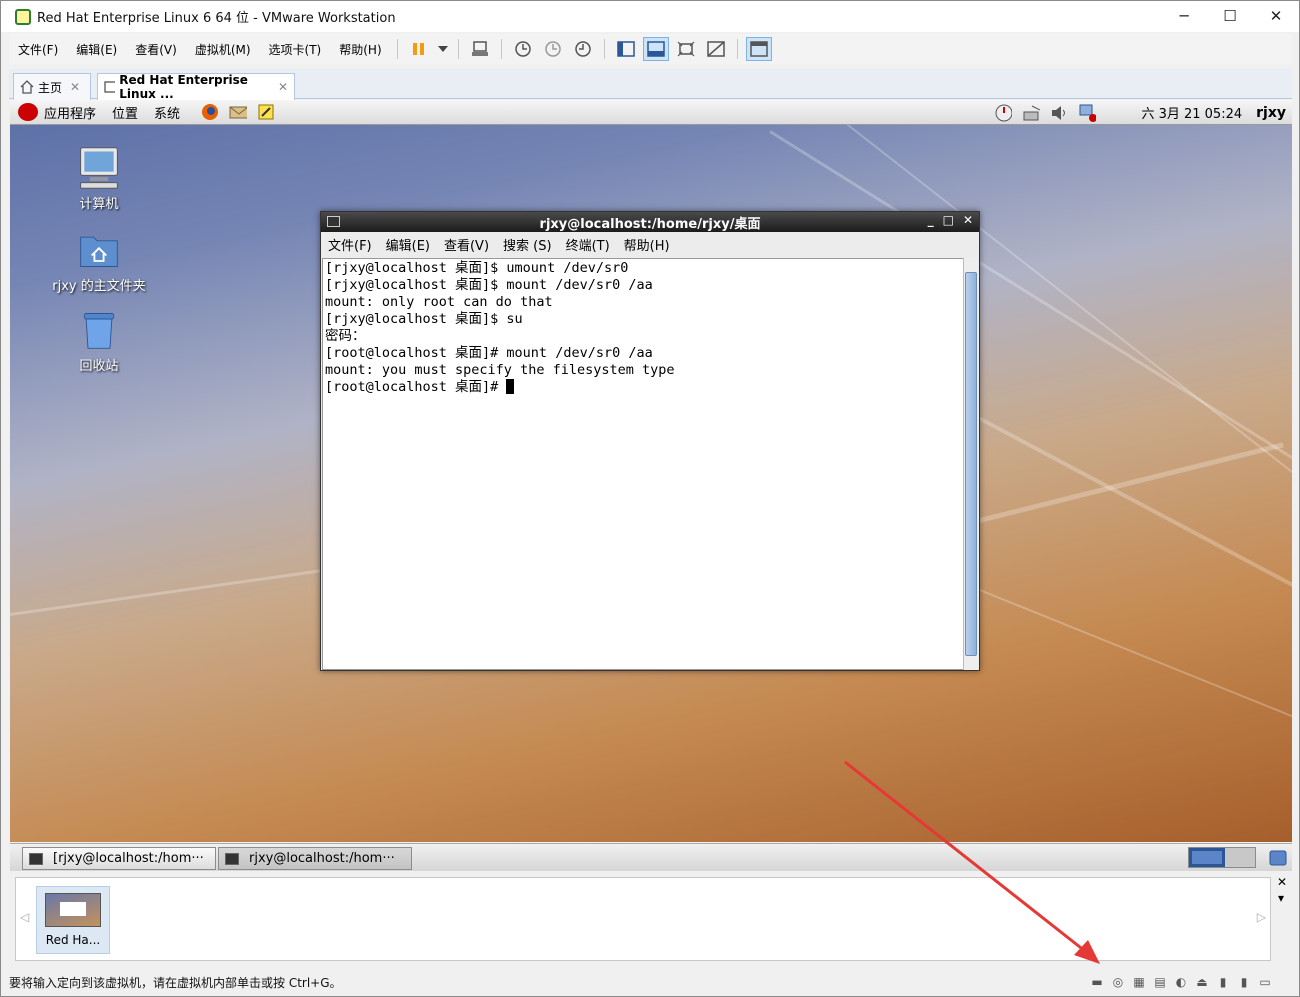 This screenshot has width=1300, height=997. Describe the element at coordinates (480, 49) in the screenshot. I see `send-ctrl-alt-del-icon` at that location.